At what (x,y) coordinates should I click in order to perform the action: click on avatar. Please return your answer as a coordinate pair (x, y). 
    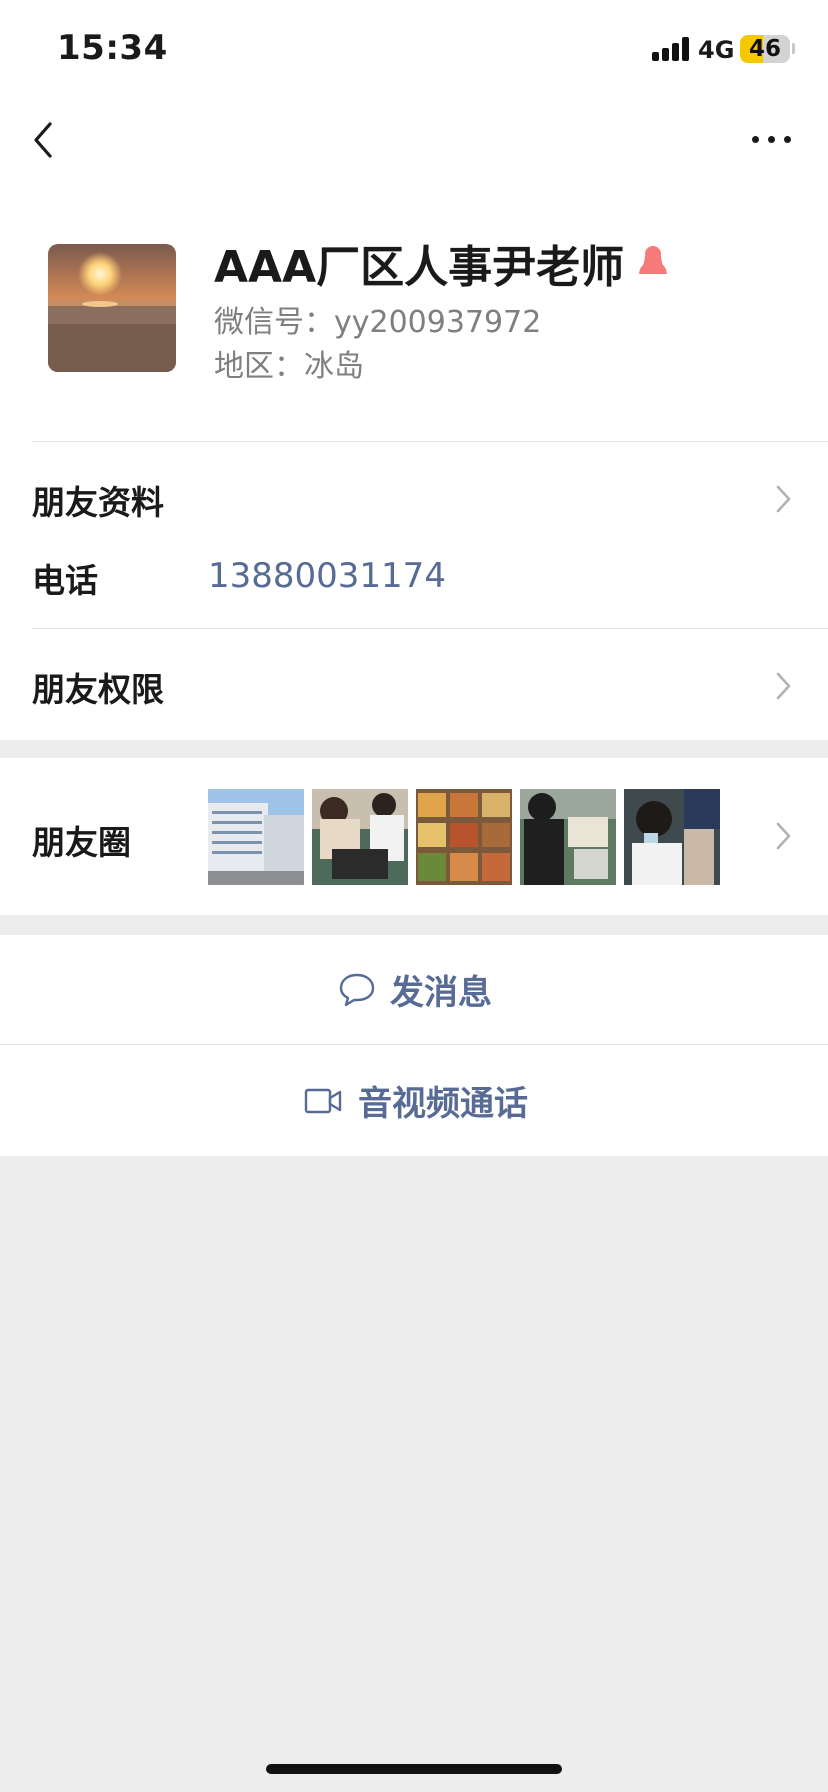
    Looking at the image, I should click on (112, 308).